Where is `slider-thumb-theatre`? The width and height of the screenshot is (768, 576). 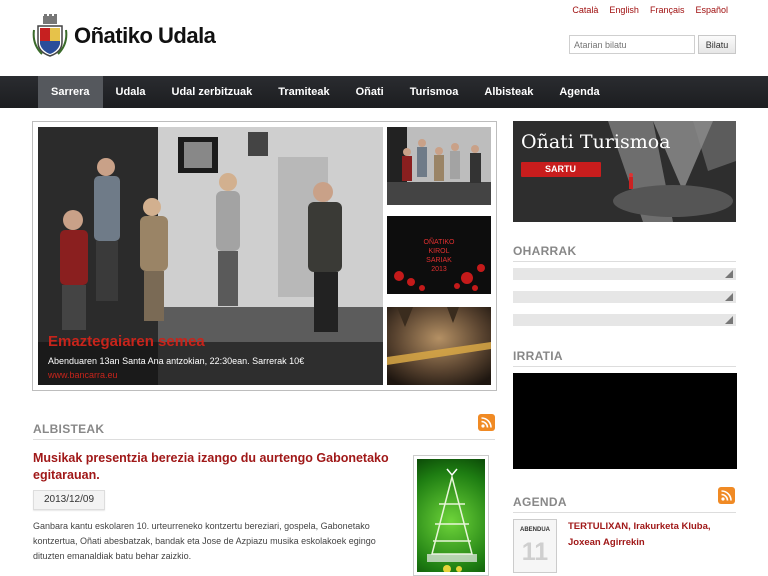
slider-thumb-theatre is located at coordinates (439, 166).